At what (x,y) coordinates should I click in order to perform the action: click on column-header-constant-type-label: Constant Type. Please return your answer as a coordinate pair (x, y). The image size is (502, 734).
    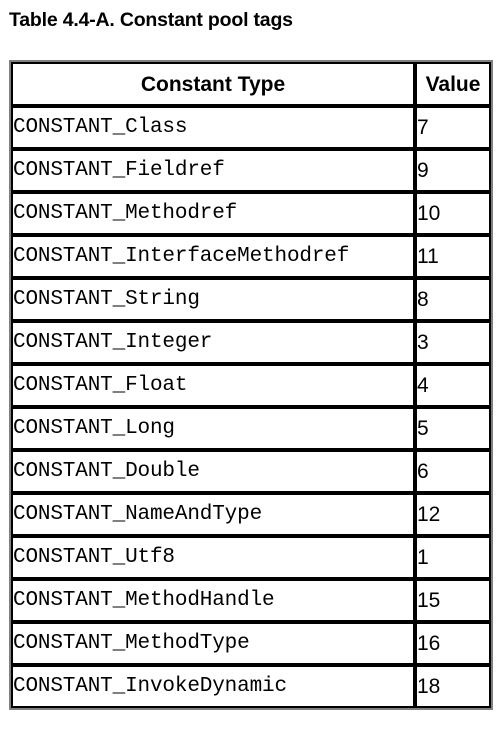
    Looking at the image, I should click on (213, 84).